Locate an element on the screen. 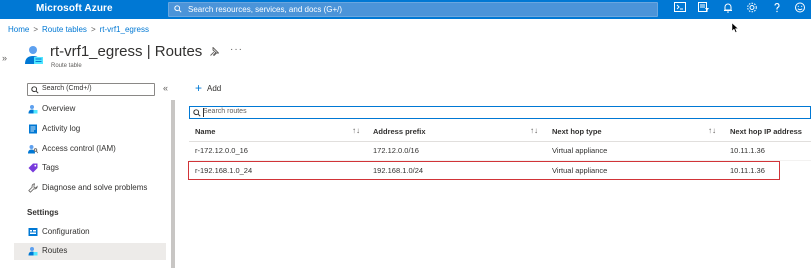 The image size is (811, 268). breadcrumb: Home > Route tables > rt-vrf1_egress is located at coordinates (78, 29).